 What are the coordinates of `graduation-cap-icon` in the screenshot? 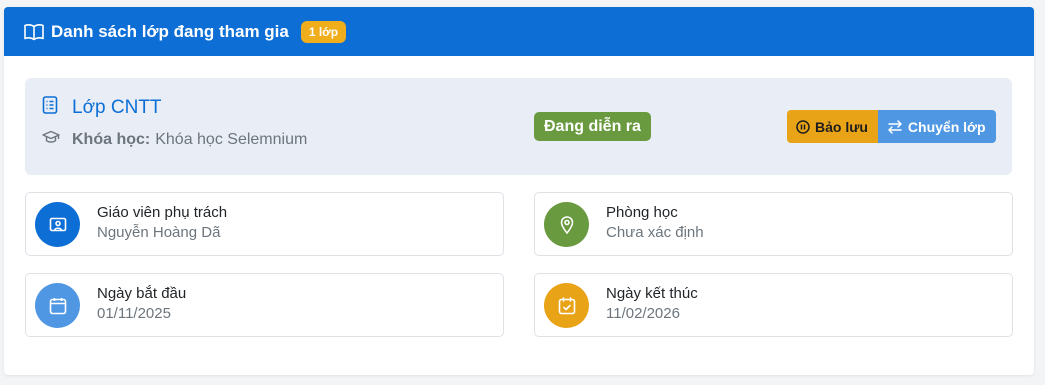 It's located at (51, 139).